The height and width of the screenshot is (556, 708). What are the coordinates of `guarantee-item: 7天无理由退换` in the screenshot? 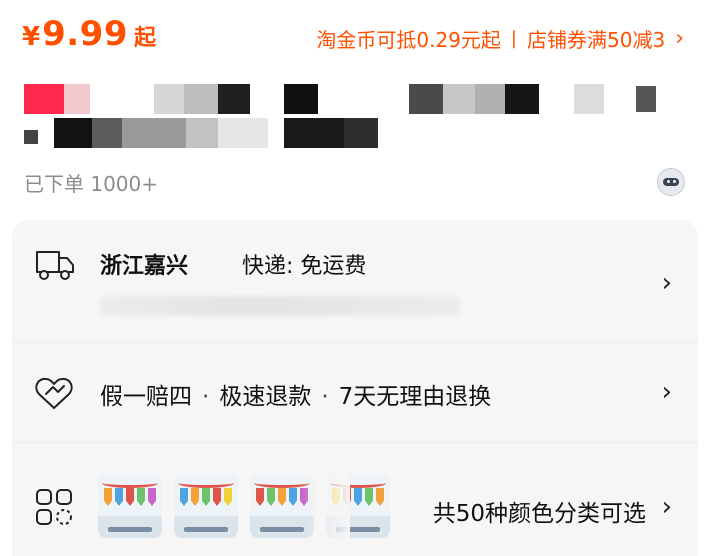 It's located at (415, 397).